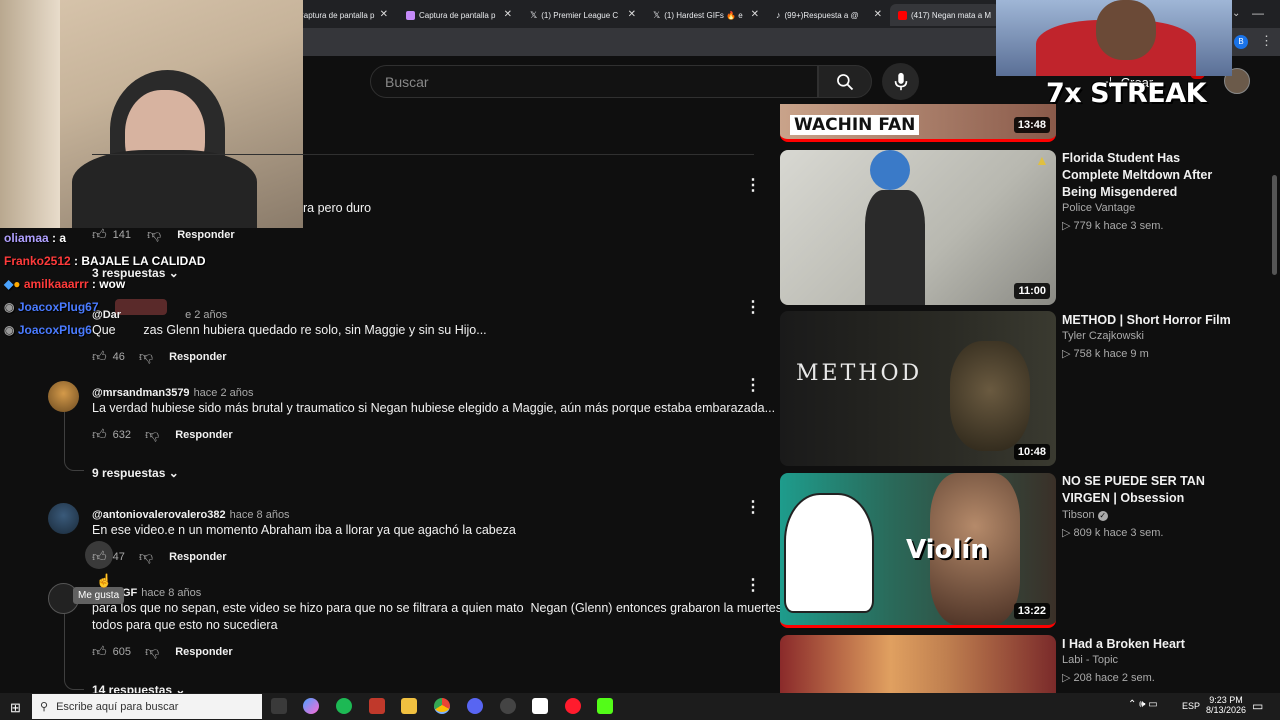  Describe the element at coordinates (1258, 13) in the screenshot. I see `minimize-icon: —` at that location.